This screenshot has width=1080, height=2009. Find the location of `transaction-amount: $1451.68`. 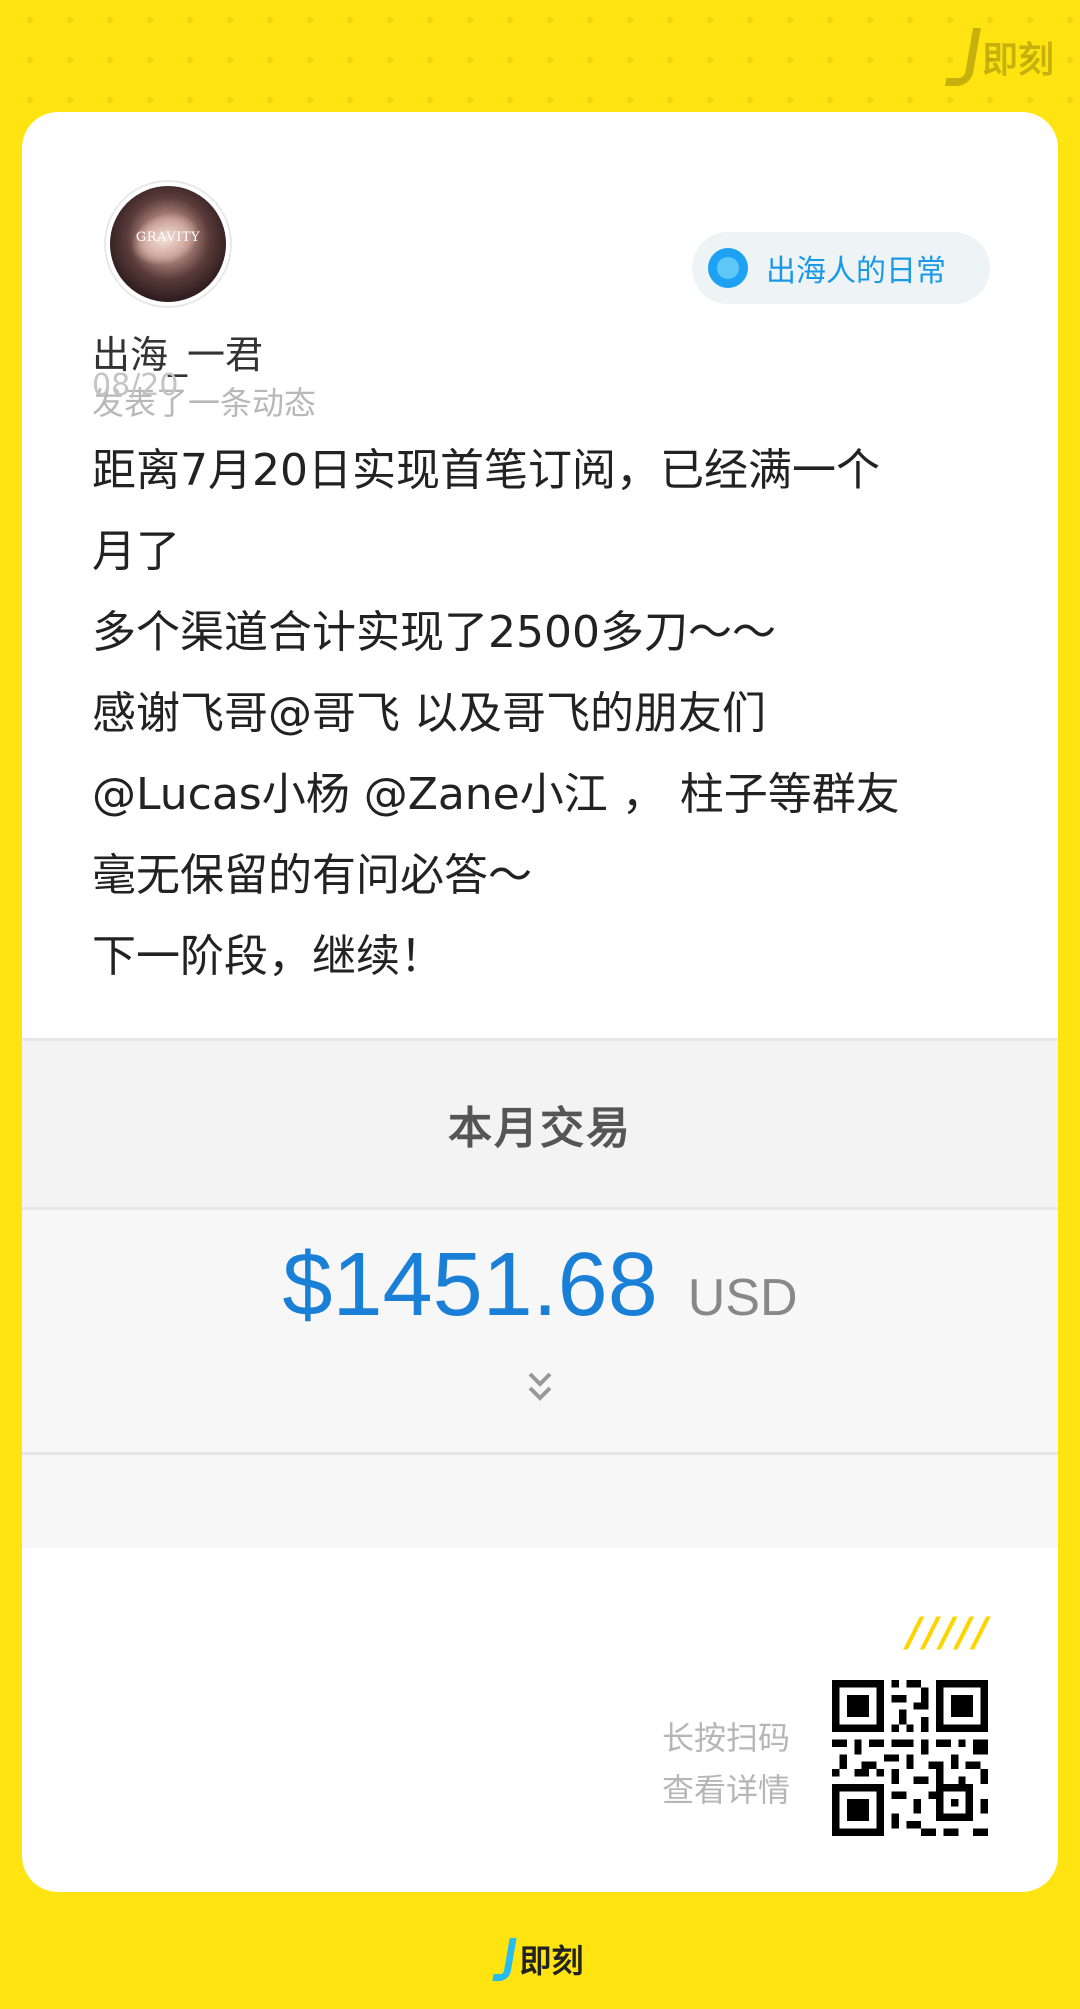

transaction-amount: $1451.68 is located at coordinates (470, 1285).